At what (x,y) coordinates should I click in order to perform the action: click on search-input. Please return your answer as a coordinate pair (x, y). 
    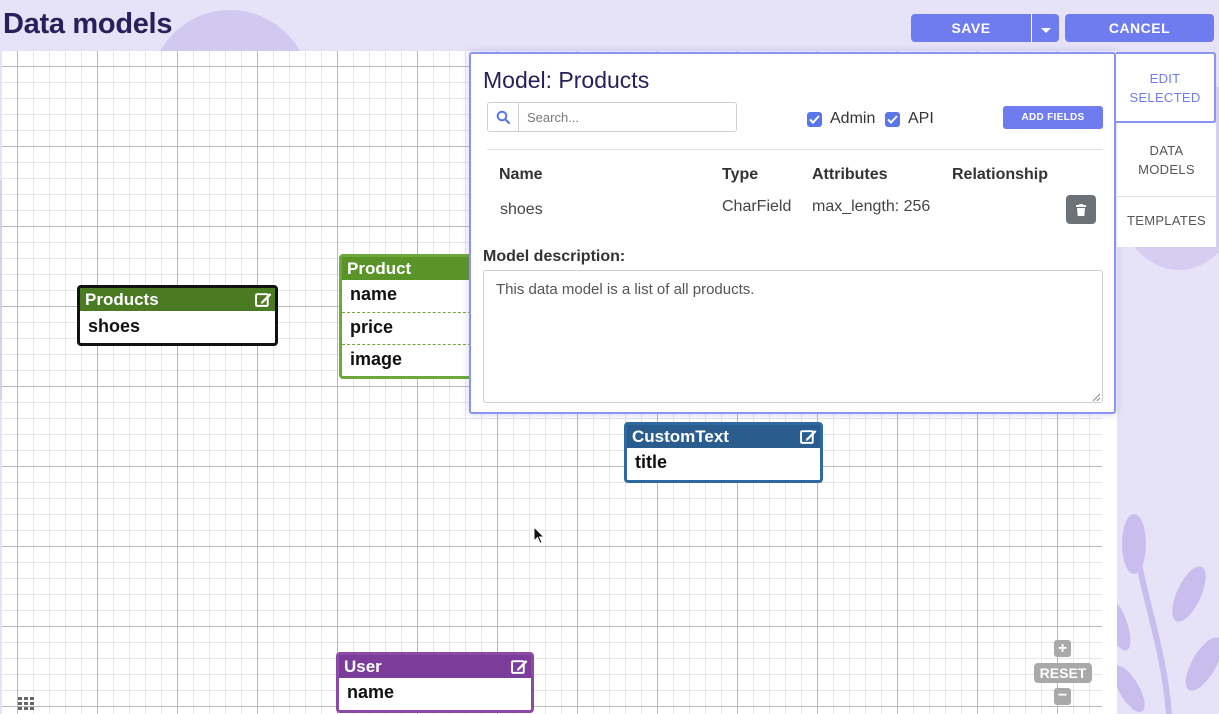
    Looking at the image, I should click on (624, 117).